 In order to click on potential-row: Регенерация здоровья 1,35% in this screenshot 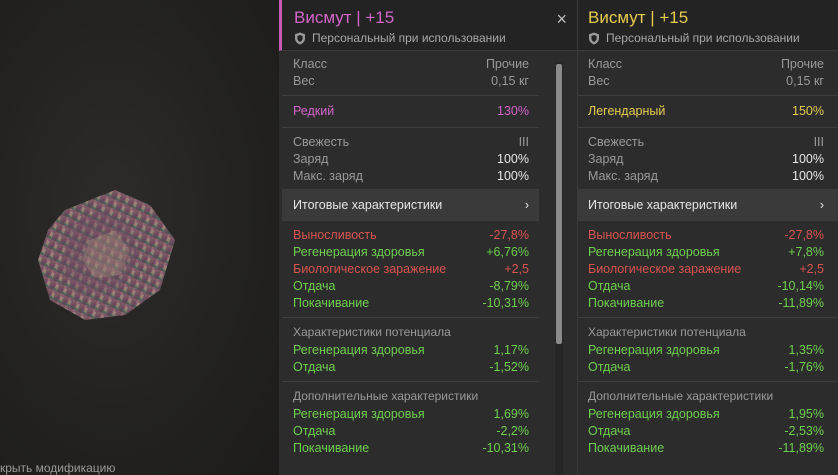, I will do `click(706, 350)`.